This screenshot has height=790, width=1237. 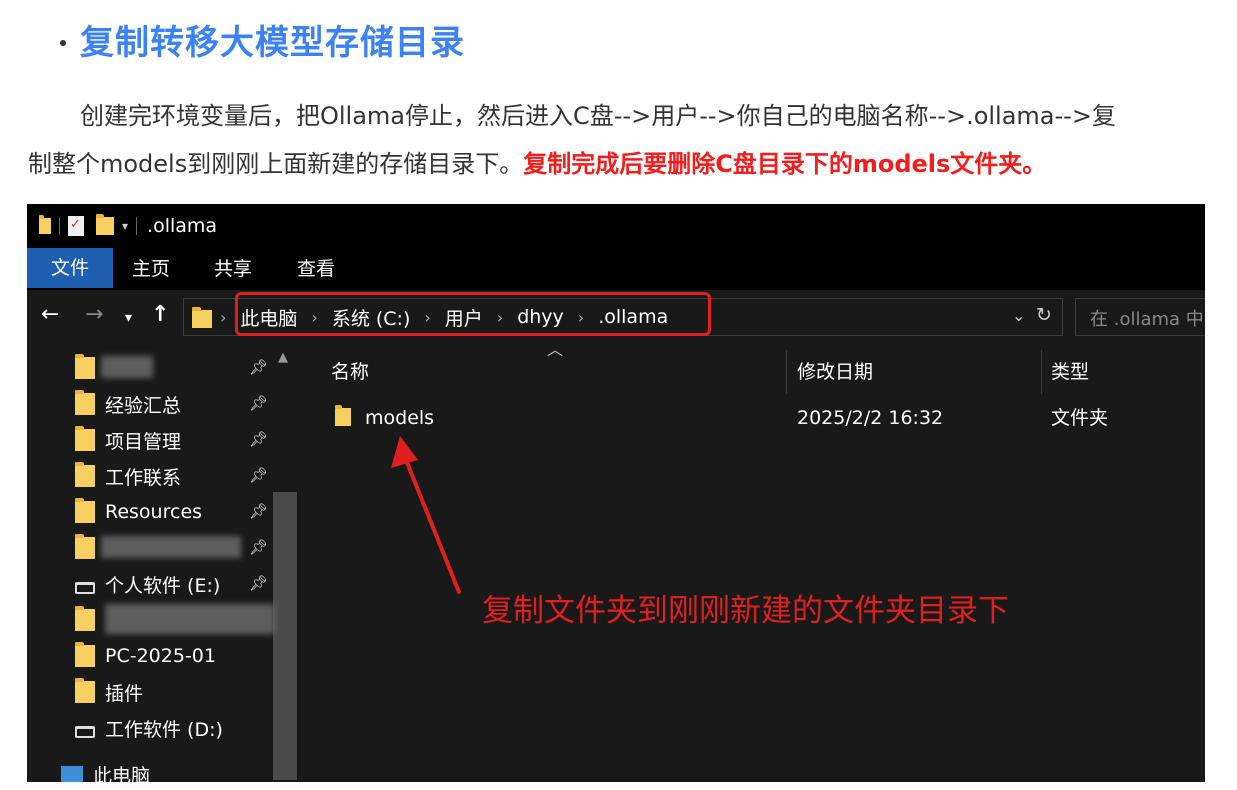 What do you see at coordinates (63, 43) in the screenshot?
I see `bullet-dot` at bounding box center [63, 43].